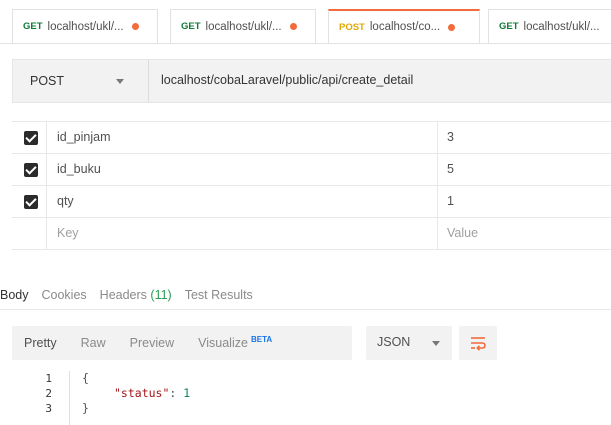 This screenshot has width=611, height=425. What do you see at coordinates (311, 138) in the screenshot?
I see `param-row: id_pinjam 3` at bounding box center [311, 138].